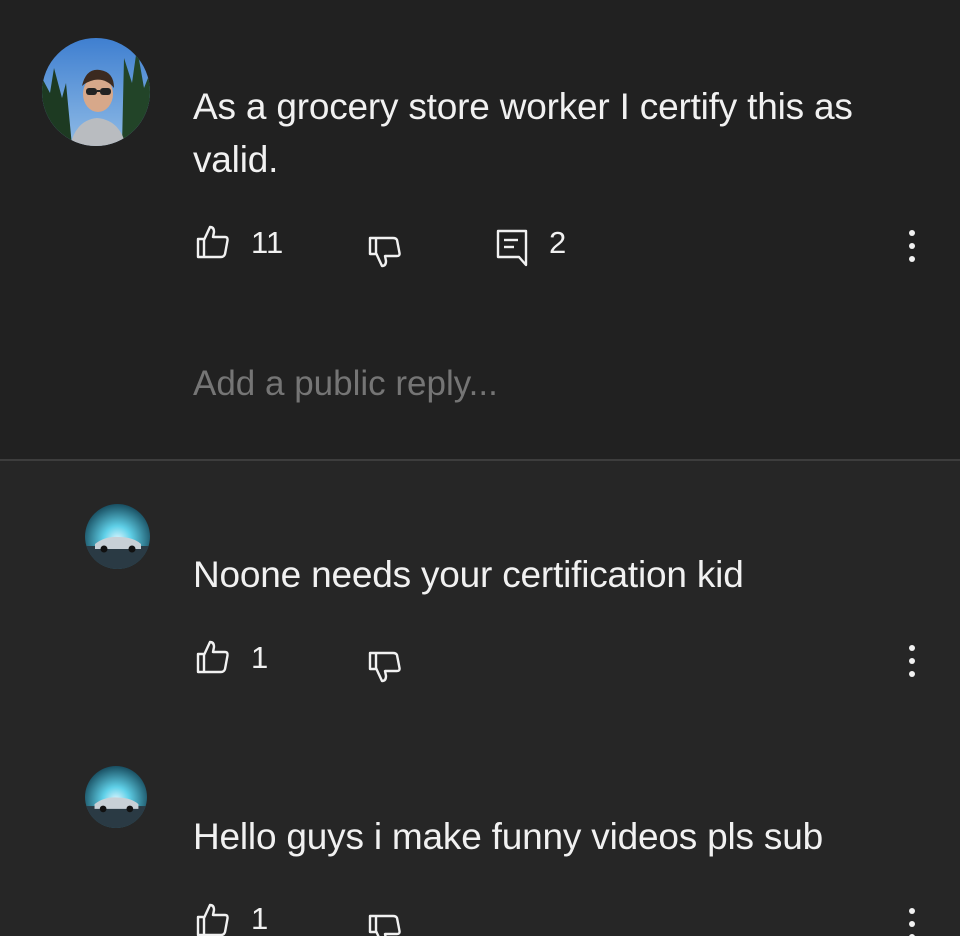  I want to click on like-count: 11, so click(267, 242).